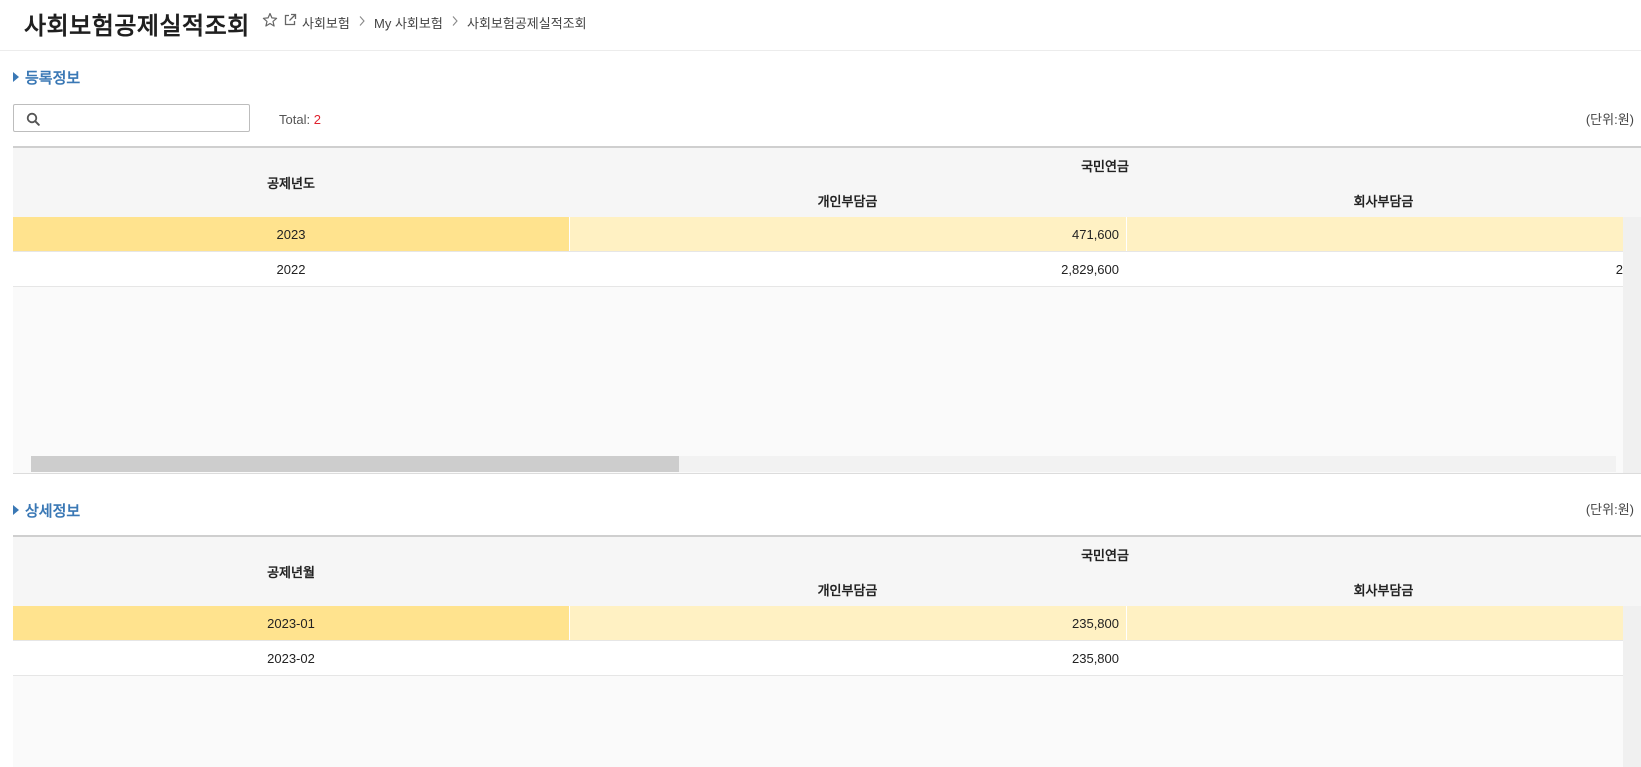 This screenshot has width=1641, height=767. Describe the element at coordinates (53, 511) in the screenshot. I see `detail-section-title: 상세정보` at that location.